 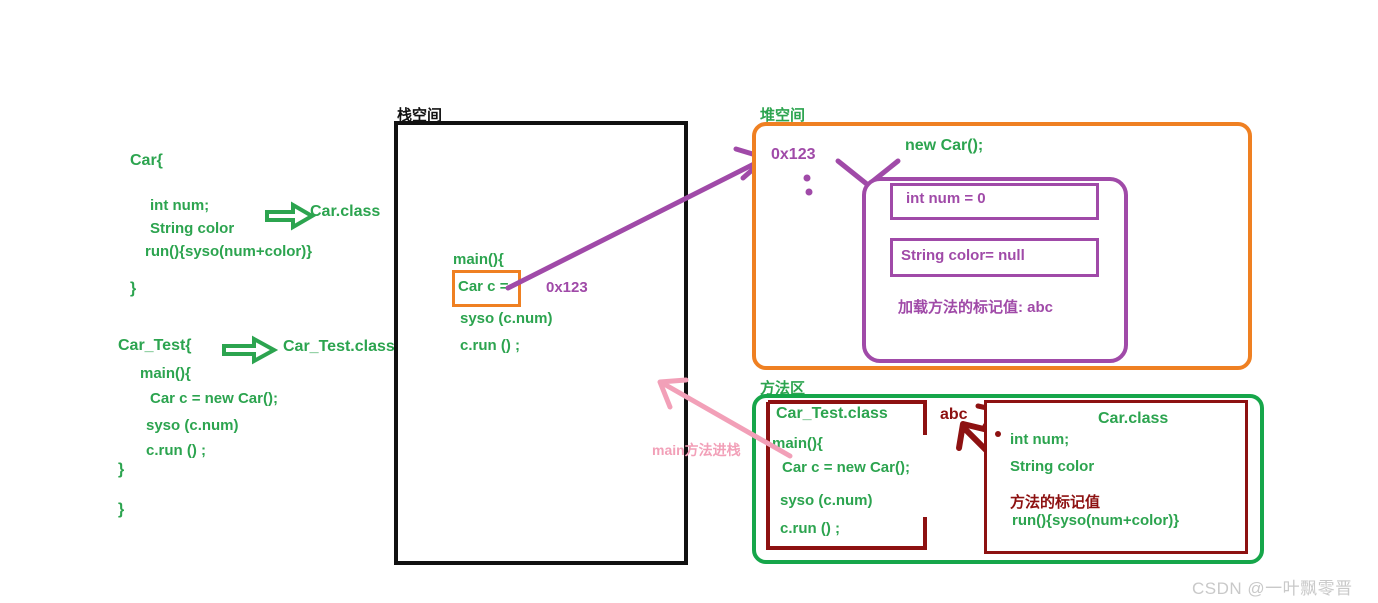 What do you see at coordinates (1096, 520) in the screenshot?
I see `method-area-car-class-method-line: run(){syso(num+color)}` at bounding box center [1096, 520].